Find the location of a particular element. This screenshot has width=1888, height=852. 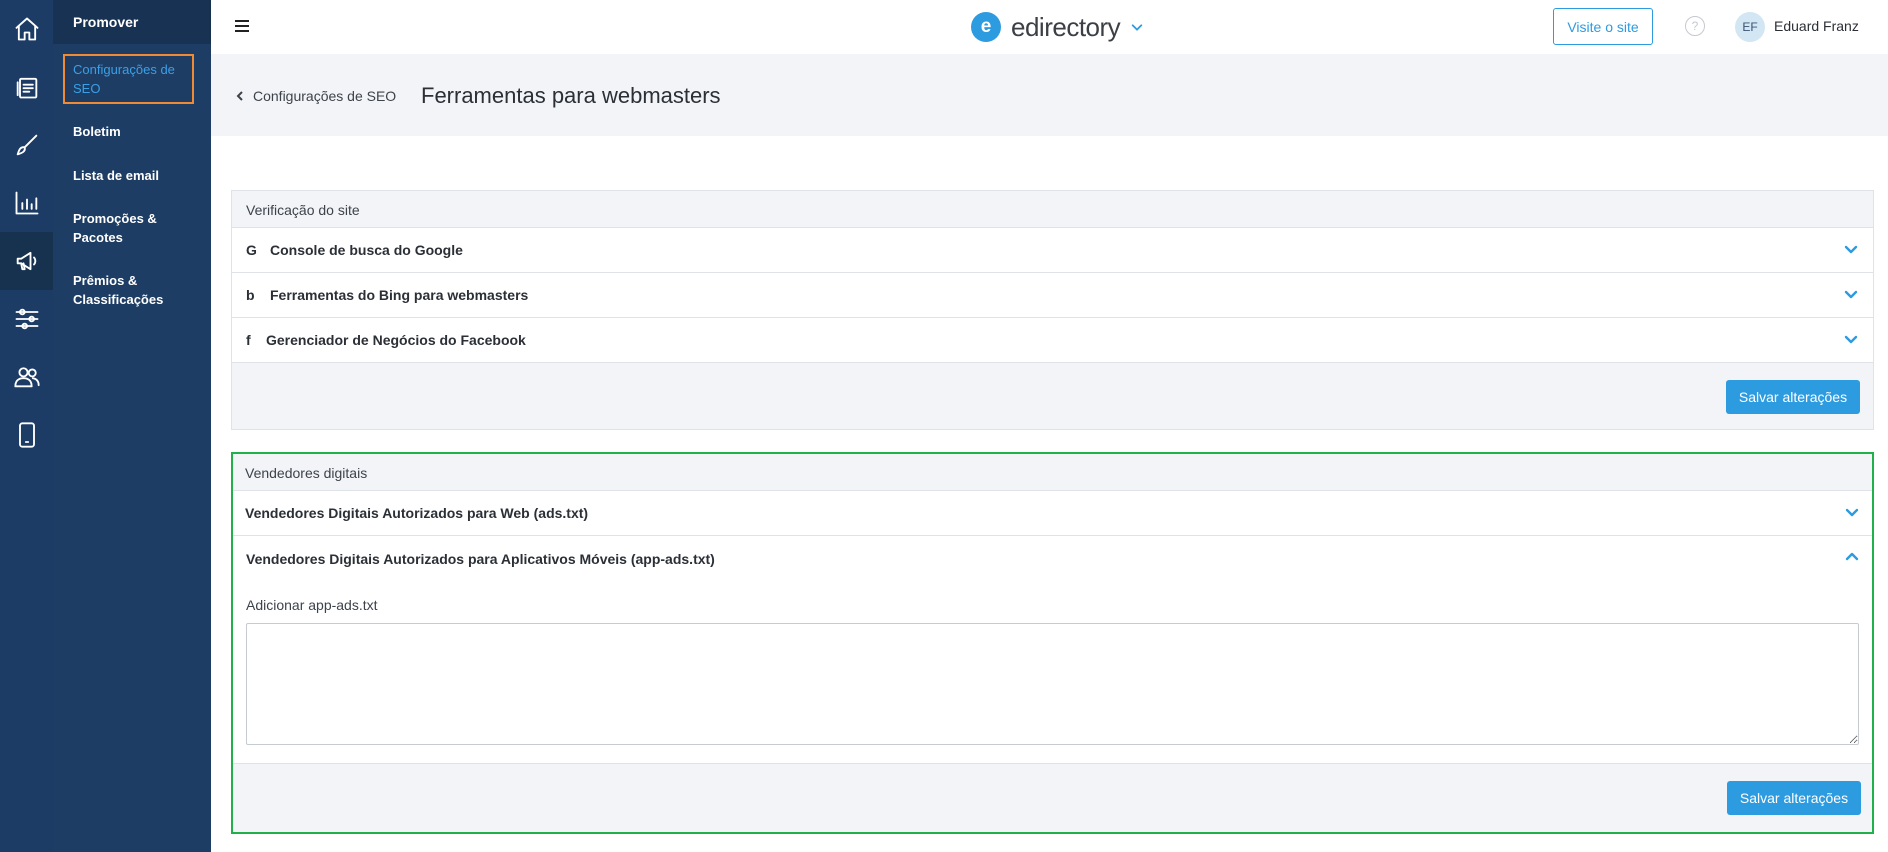

user-name: Eduard Franz is located at coordinates (1816, 26).